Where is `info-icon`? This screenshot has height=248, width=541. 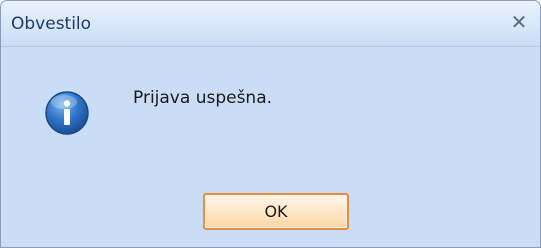 info-icon is located at coordinates (67, 113).